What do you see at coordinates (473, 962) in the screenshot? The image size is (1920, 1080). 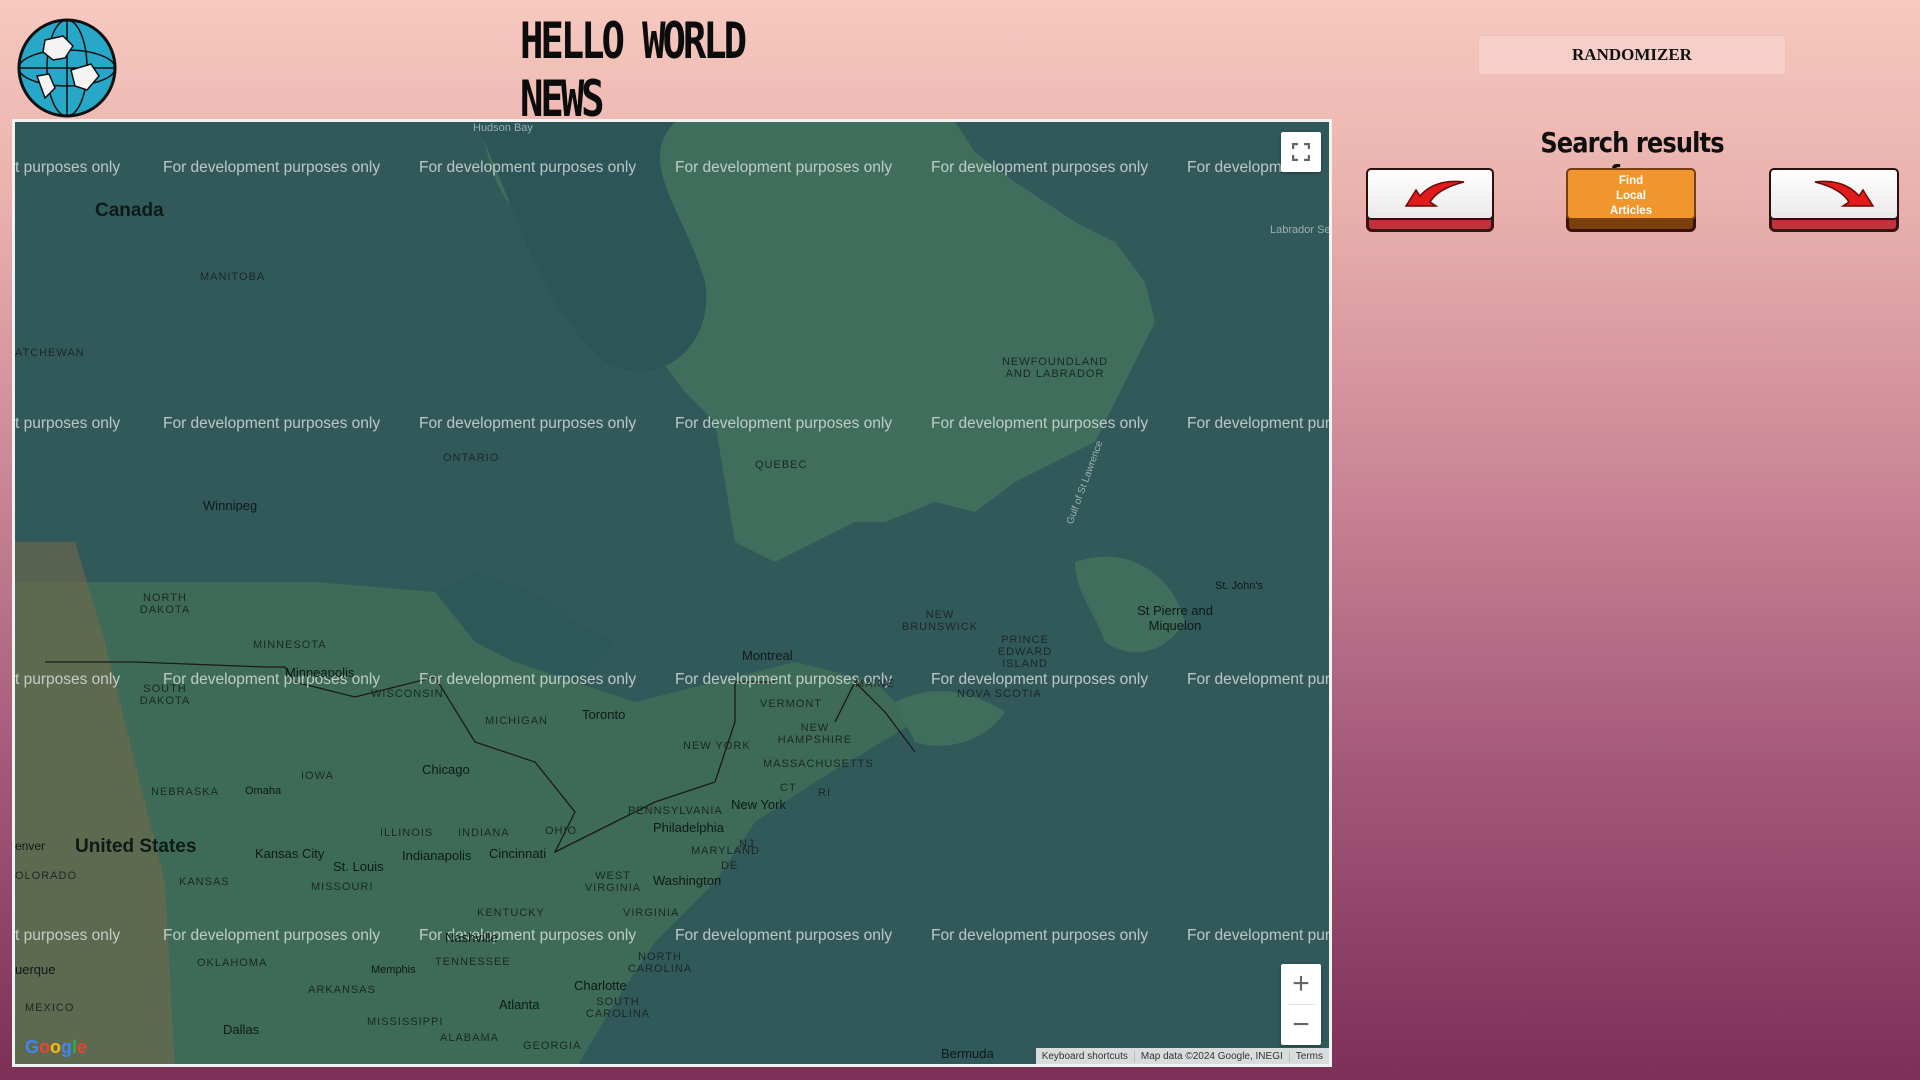 I see `map-label: TENNESSEE` at bounding box center [473, 962].